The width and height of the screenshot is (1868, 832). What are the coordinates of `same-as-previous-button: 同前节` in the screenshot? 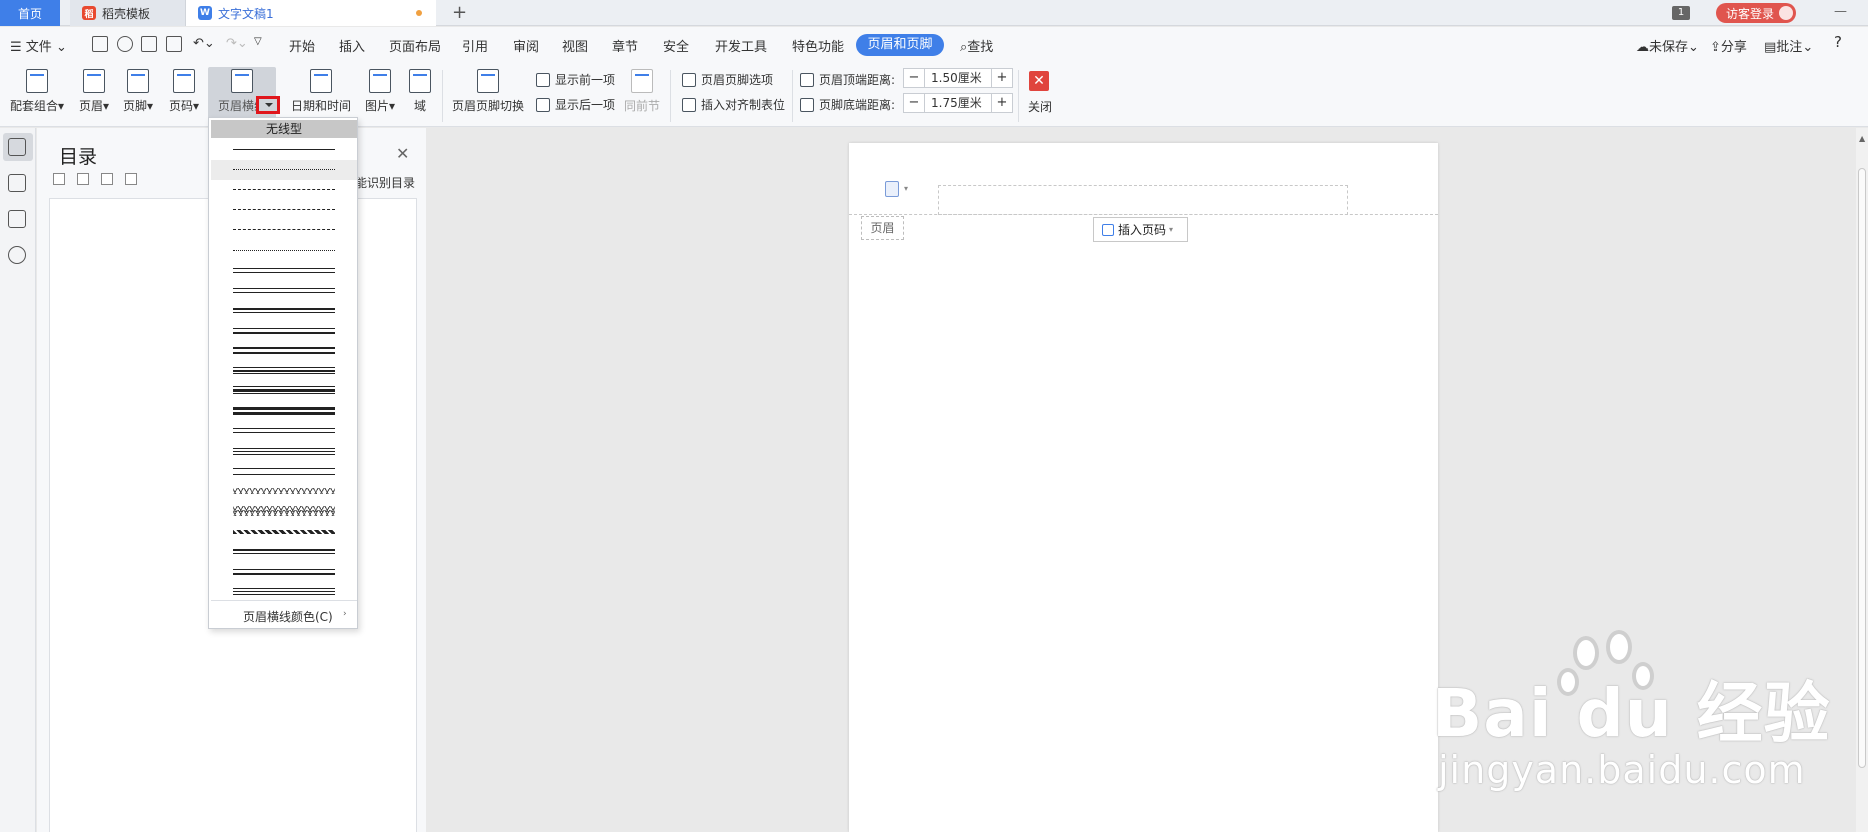 It's located at (642, 95).